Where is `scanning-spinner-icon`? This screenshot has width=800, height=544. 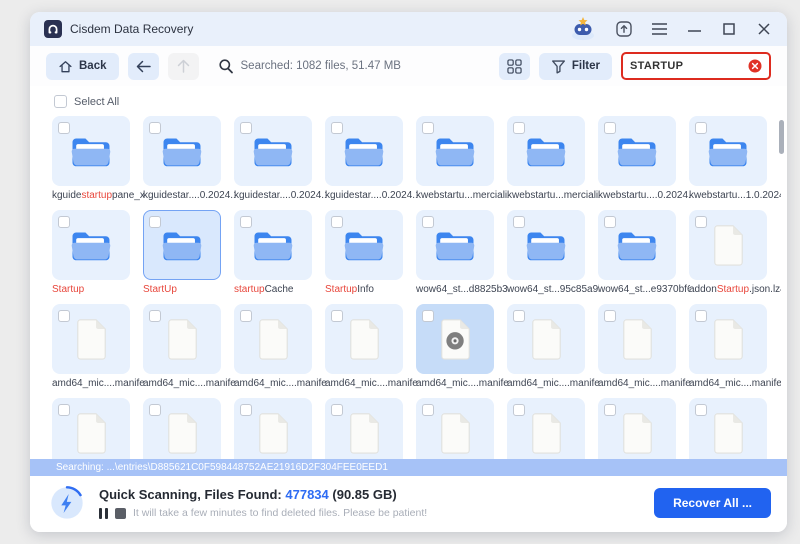
scanning-spinner-icon is located at coordinates (67, 503).